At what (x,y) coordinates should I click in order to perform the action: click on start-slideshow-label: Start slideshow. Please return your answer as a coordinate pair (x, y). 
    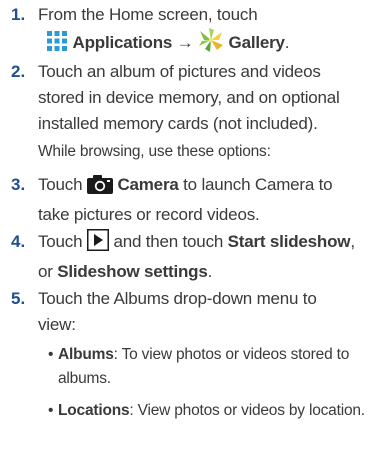
    Looking at the image, I should click on (289, 241).